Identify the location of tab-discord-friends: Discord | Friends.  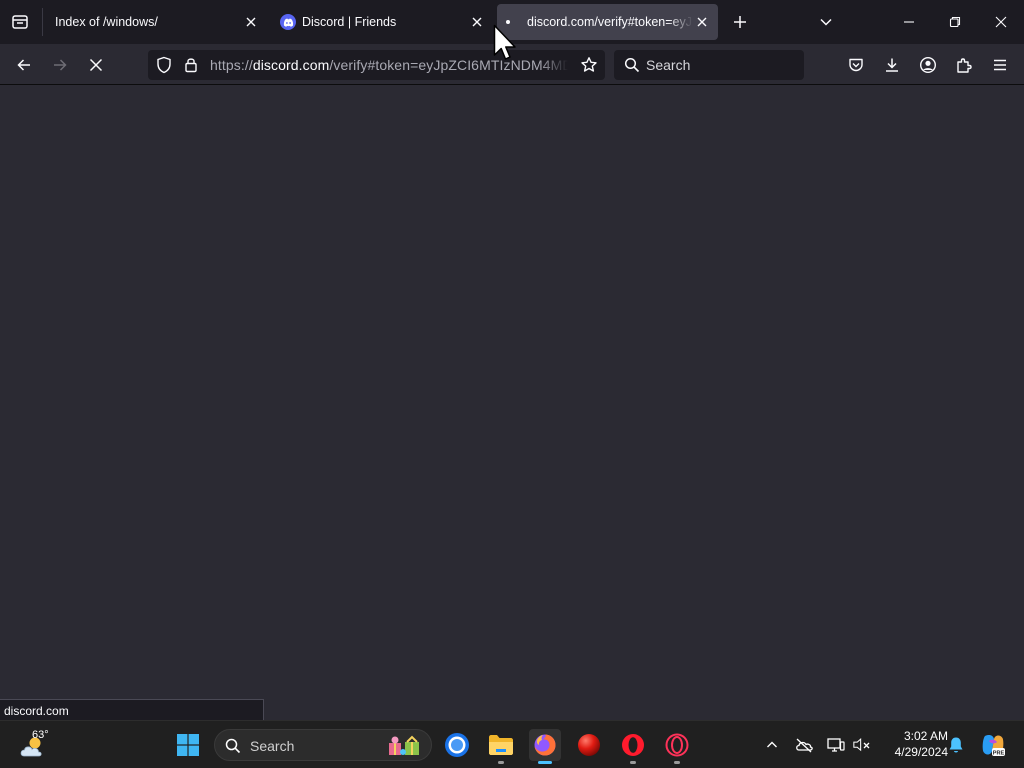
(381, 22).